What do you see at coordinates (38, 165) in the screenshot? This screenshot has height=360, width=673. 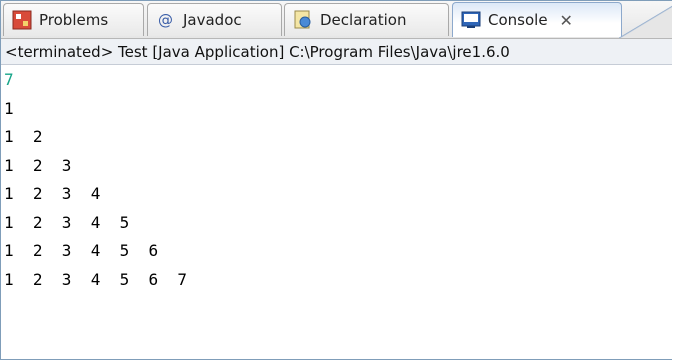 I see `console-output-line: 1 2 3` at bounding box center [38, 165].